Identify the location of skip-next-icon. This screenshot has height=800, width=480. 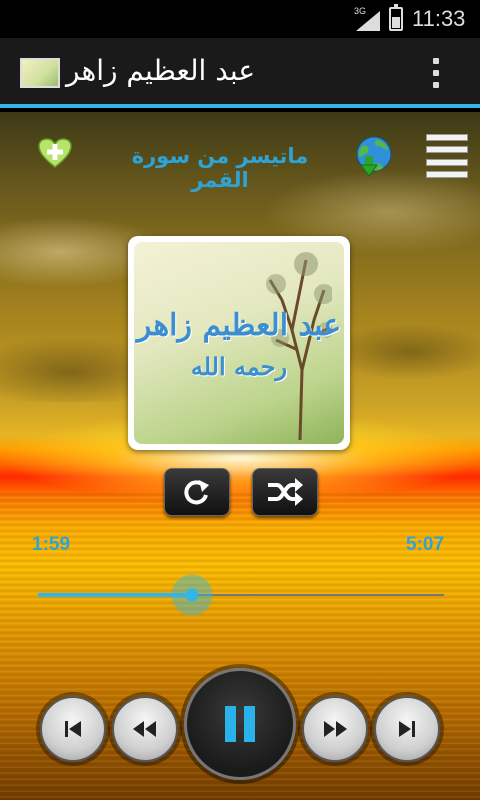
(407, 729).